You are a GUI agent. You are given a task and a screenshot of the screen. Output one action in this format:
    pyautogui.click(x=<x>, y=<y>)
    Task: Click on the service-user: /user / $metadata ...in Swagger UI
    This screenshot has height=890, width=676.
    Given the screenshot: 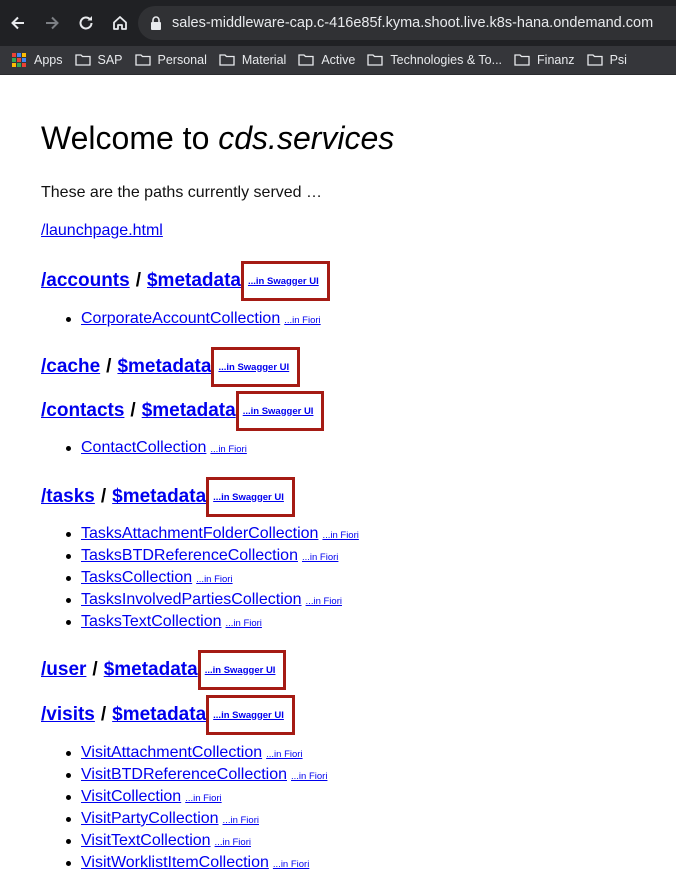 What is the action you would take?
    pyautogui.click(x=164, y=670)
    